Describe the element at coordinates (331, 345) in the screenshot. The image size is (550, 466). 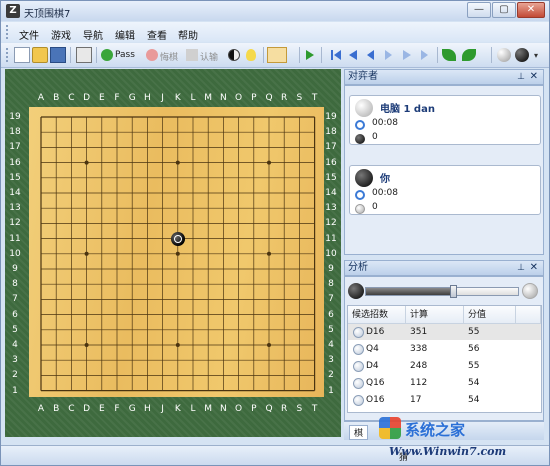
I see `row-label: 4` at that location.